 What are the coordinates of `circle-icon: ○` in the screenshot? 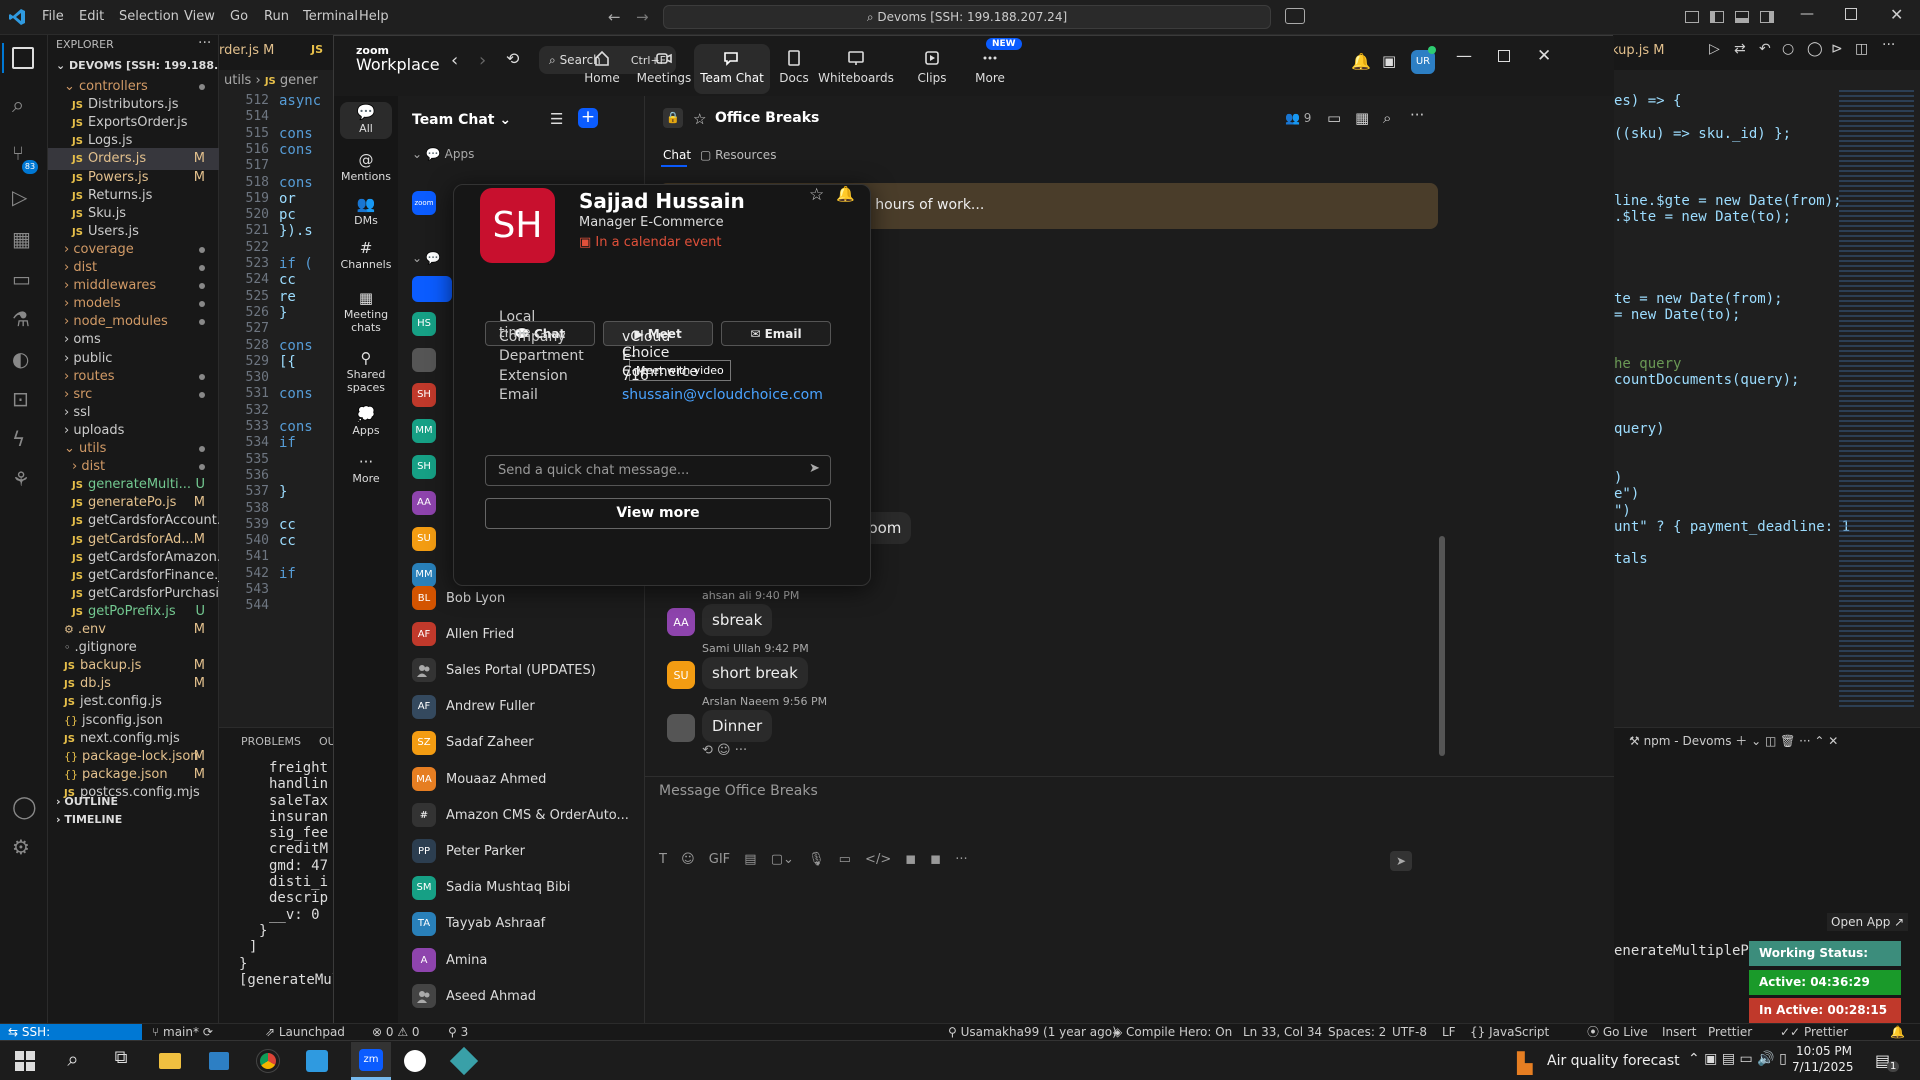 It's located at (1788, 49).